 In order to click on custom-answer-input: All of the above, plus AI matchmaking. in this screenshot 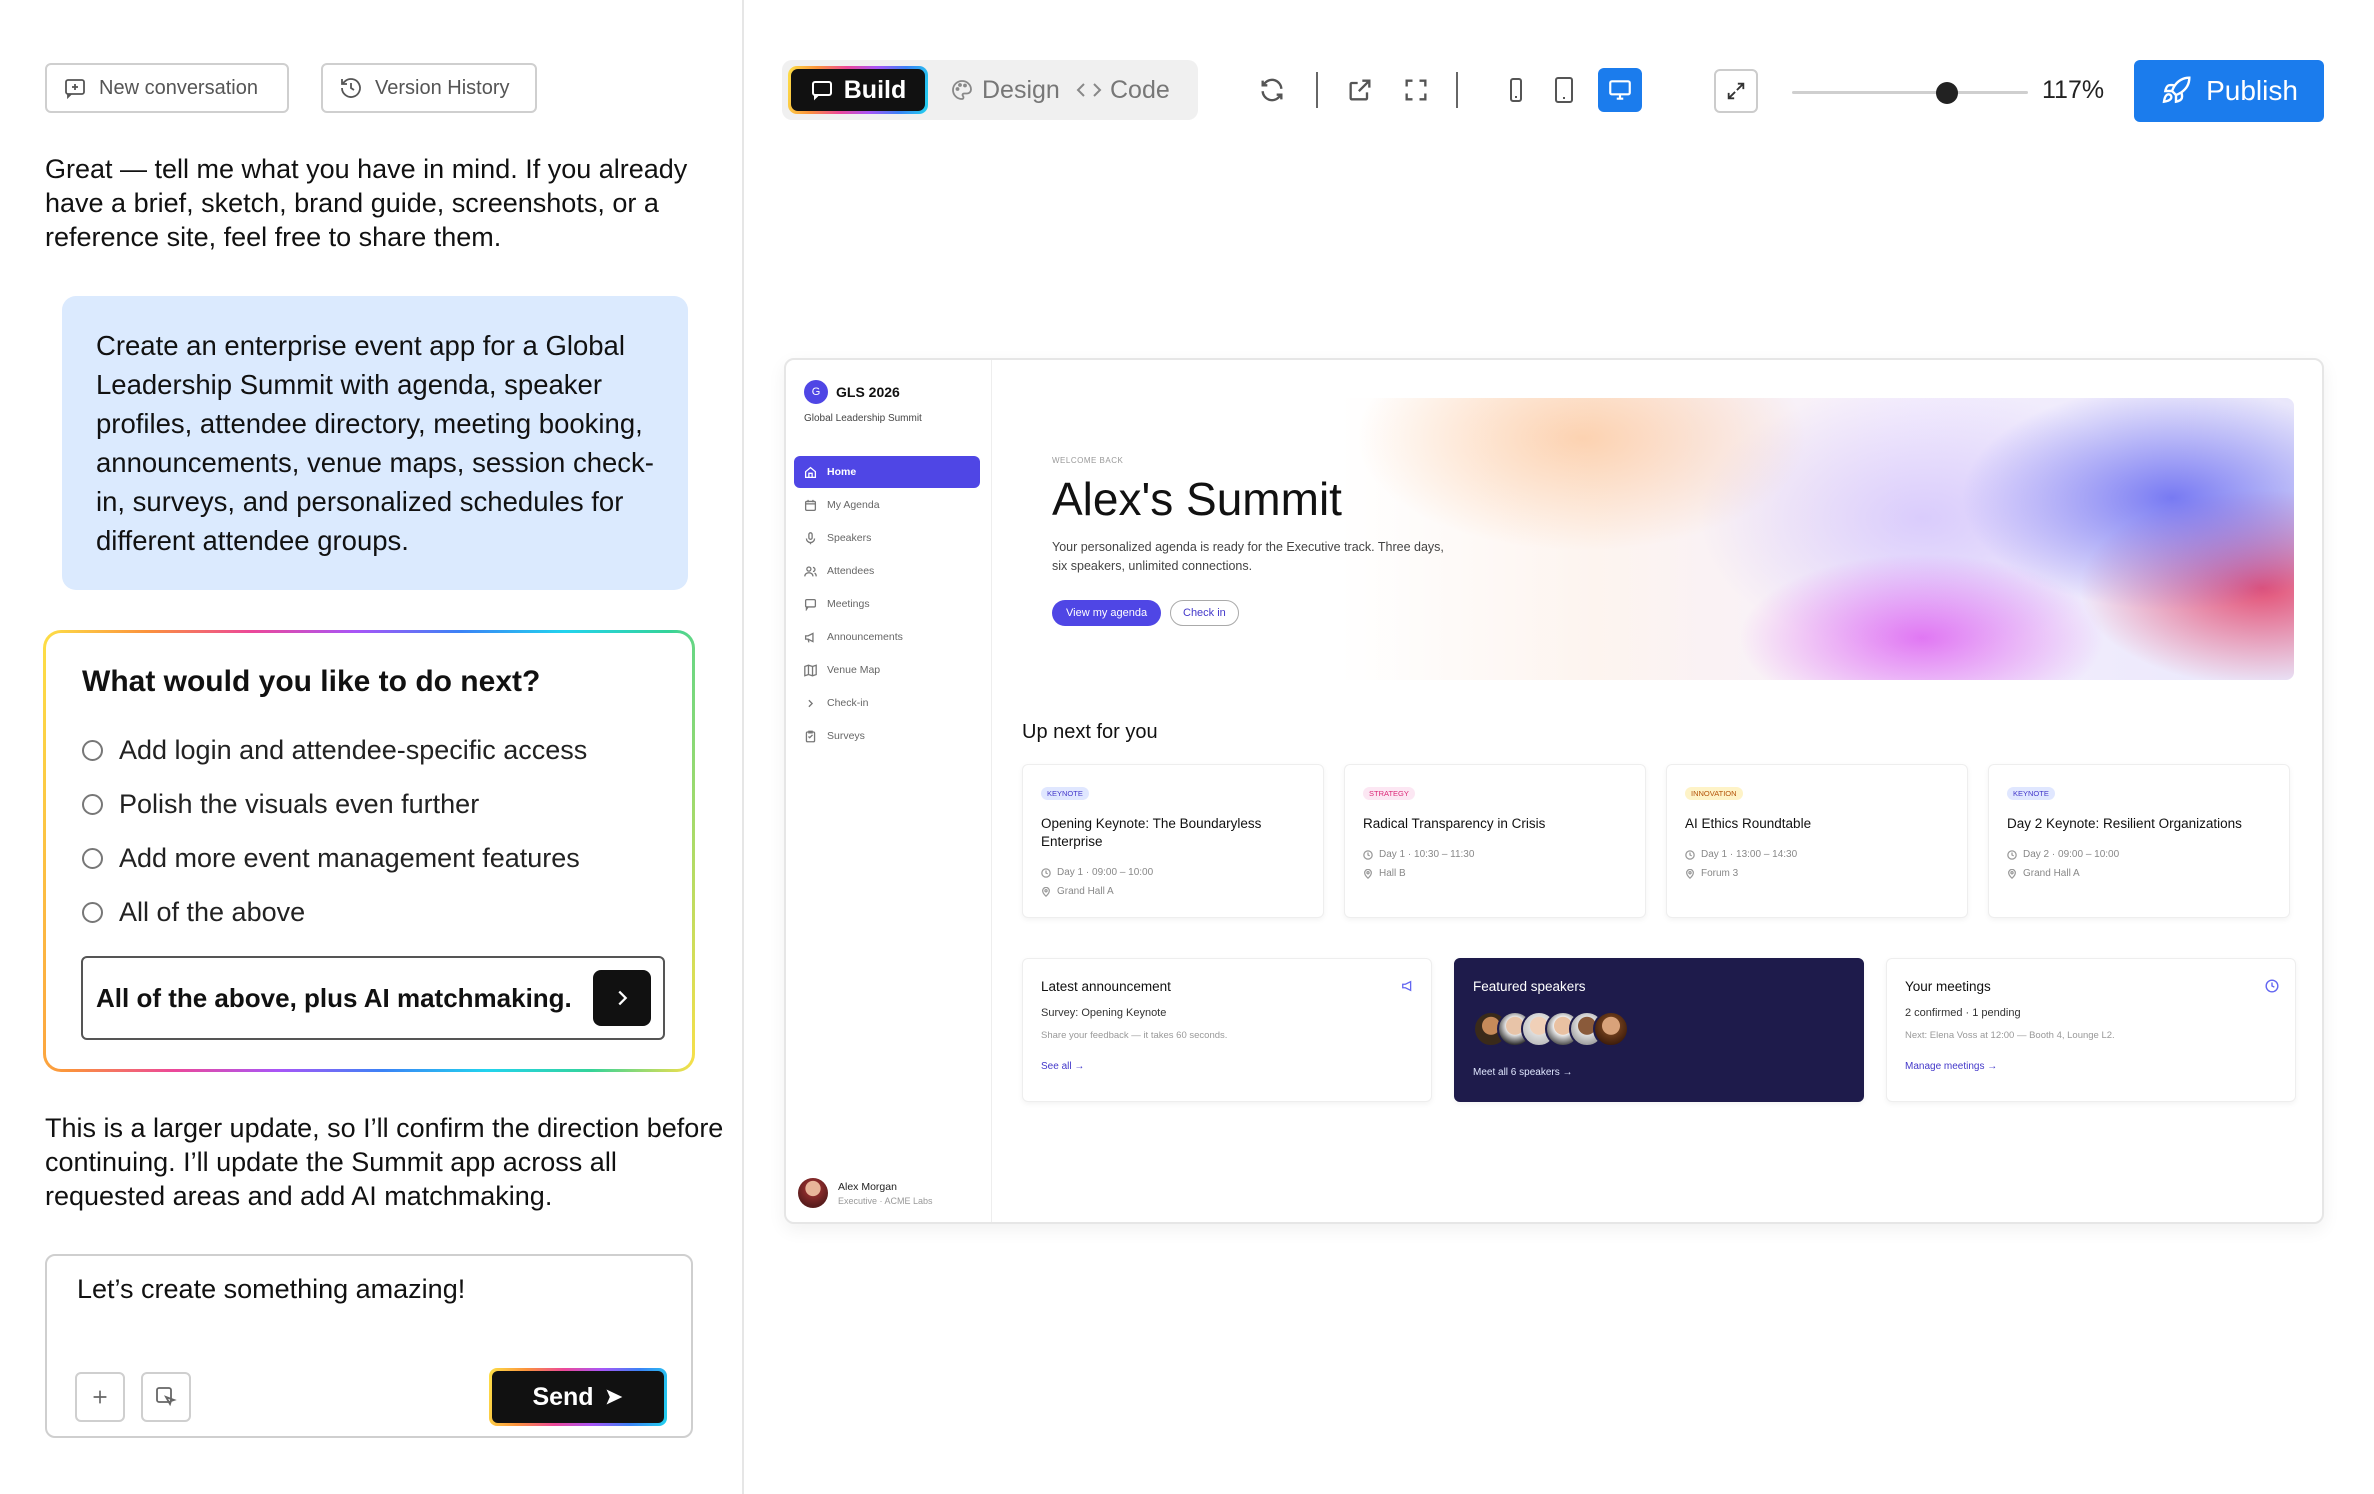, I will do `click(373, 998)`.